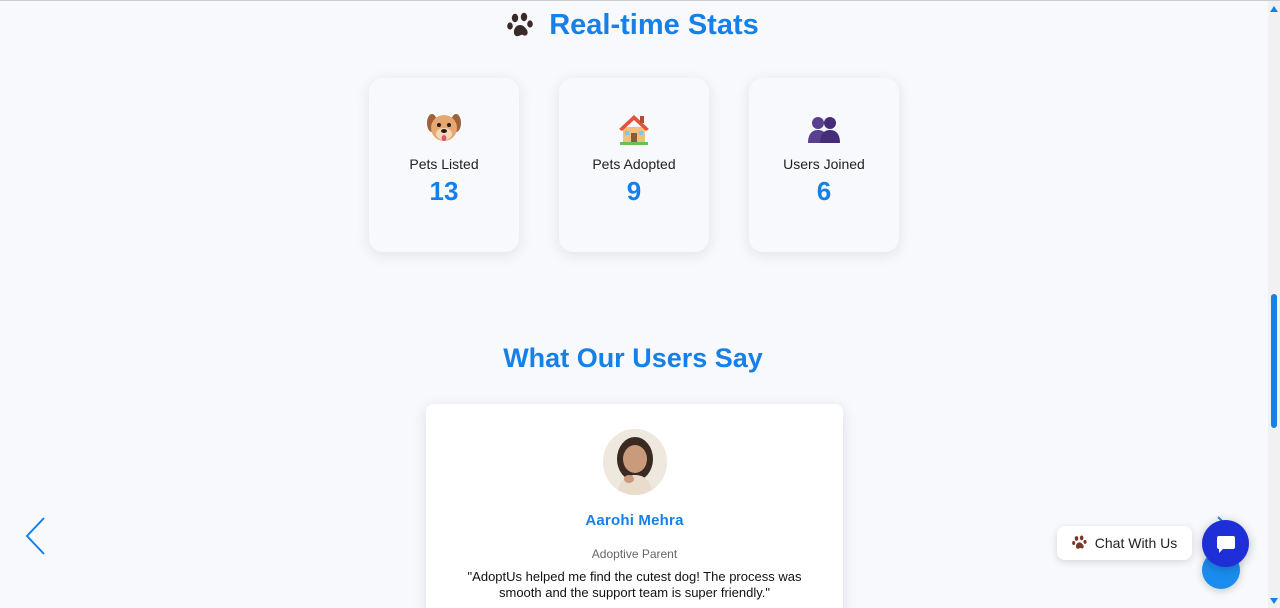  What do you see at coordinates (444, 127) in the screenshot?
I see `dog-face-icon` at bounding box center [444, 127].